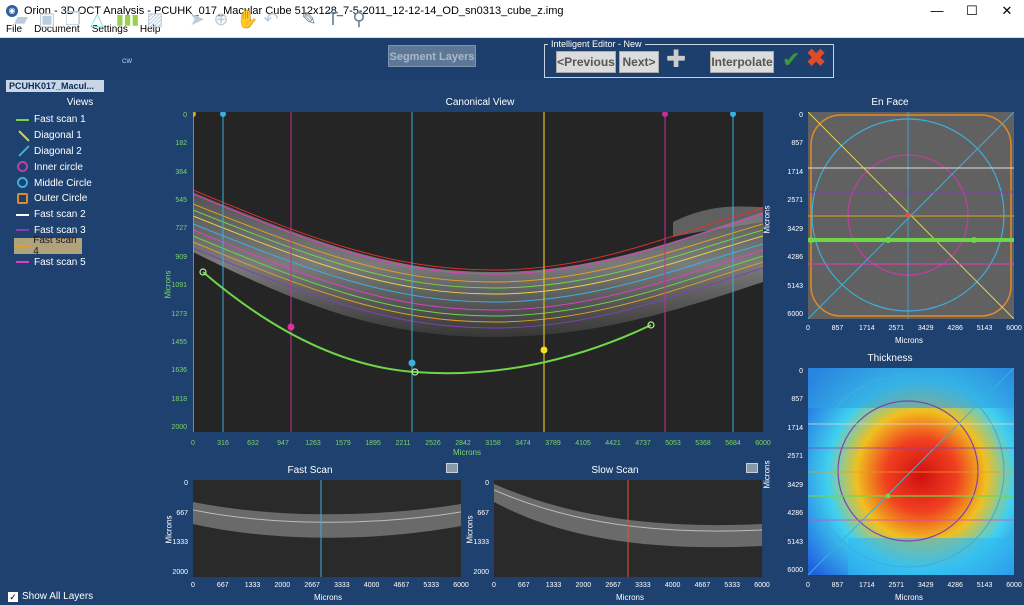 This screenshot has width=1024, height=605. What do you see at coordinates (972, 11) in the screenshot?
I see `maximize-button: ☐` at bounding box center [972, 11].